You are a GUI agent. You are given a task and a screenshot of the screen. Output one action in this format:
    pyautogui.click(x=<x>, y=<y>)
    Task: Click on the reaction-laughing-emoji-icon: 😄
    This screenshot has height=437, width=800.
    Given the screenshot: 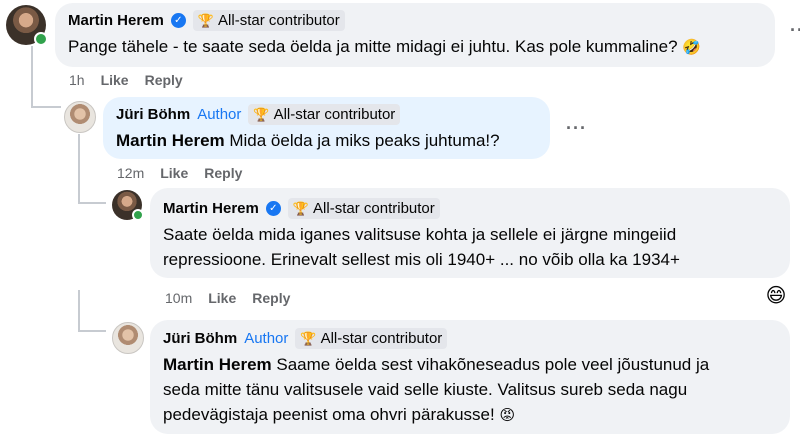 What is the action you would take?
    pyautogui.click(x=776, y=295)
    